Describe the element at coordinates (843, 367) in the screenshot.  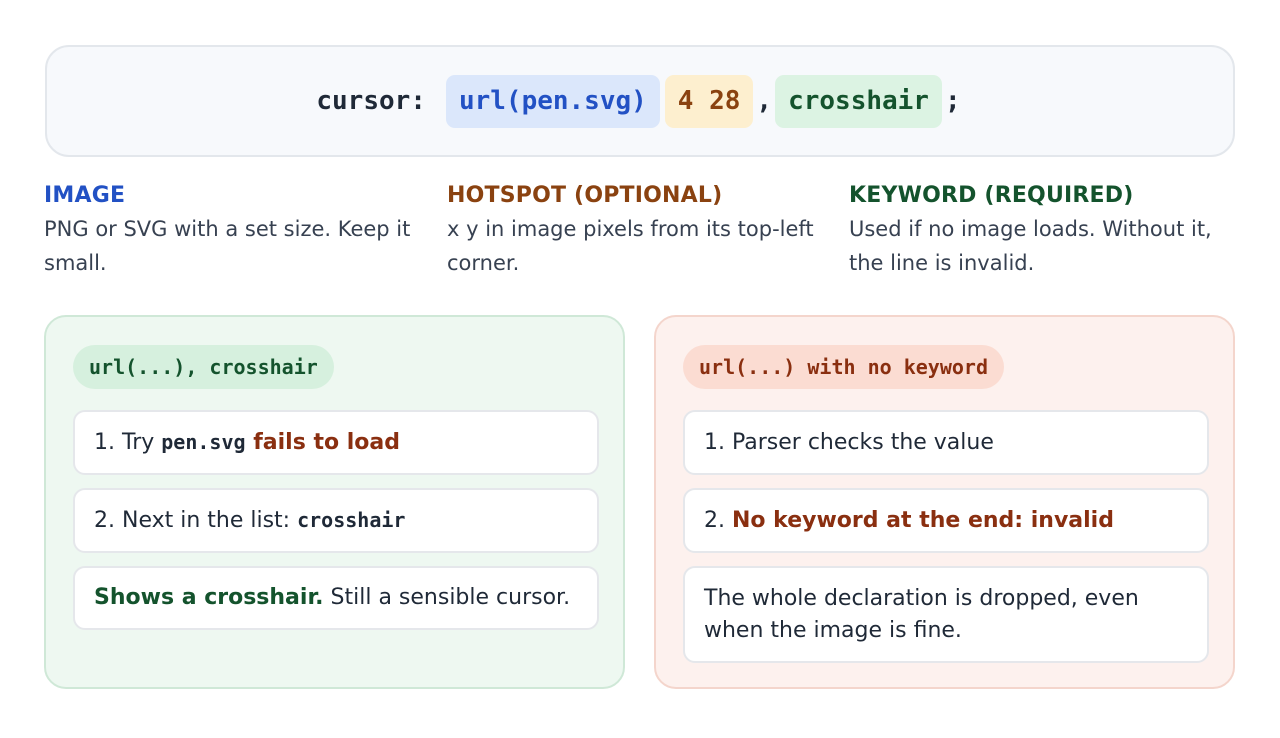
I see `invalid-tag: url(...) with no keyword` at that location.